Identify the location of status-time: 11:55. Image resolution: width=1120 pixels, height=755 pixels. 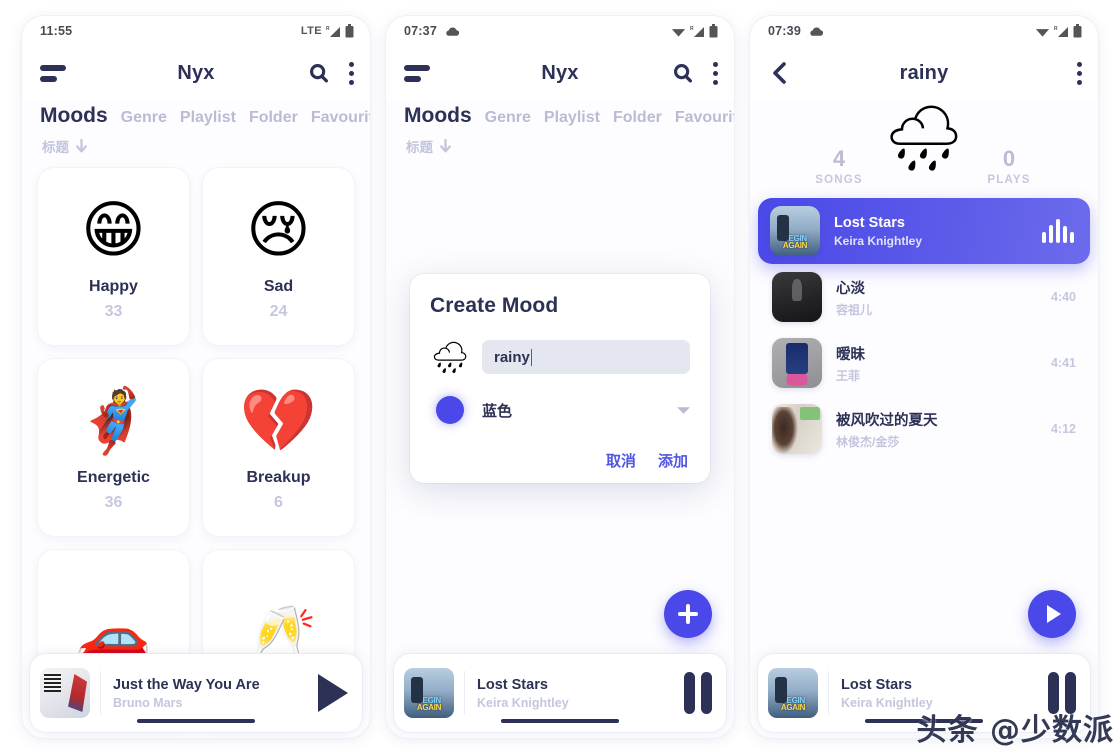
(56, 31).